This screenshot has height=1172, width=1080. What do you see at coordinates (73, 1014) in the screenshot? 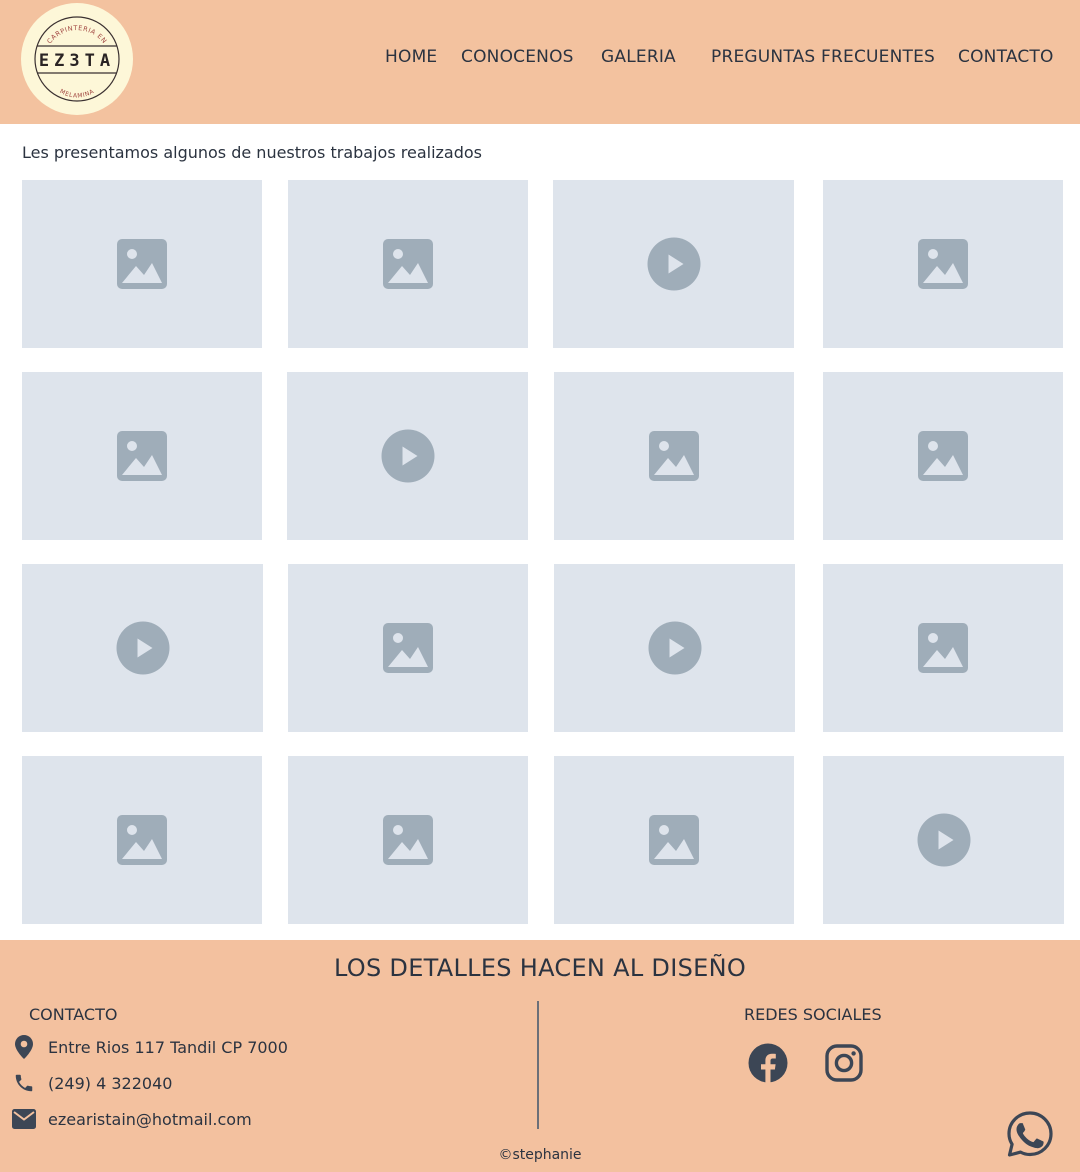
I see `contact-heading: CONTACTO` at bounding box center [73, 1014].